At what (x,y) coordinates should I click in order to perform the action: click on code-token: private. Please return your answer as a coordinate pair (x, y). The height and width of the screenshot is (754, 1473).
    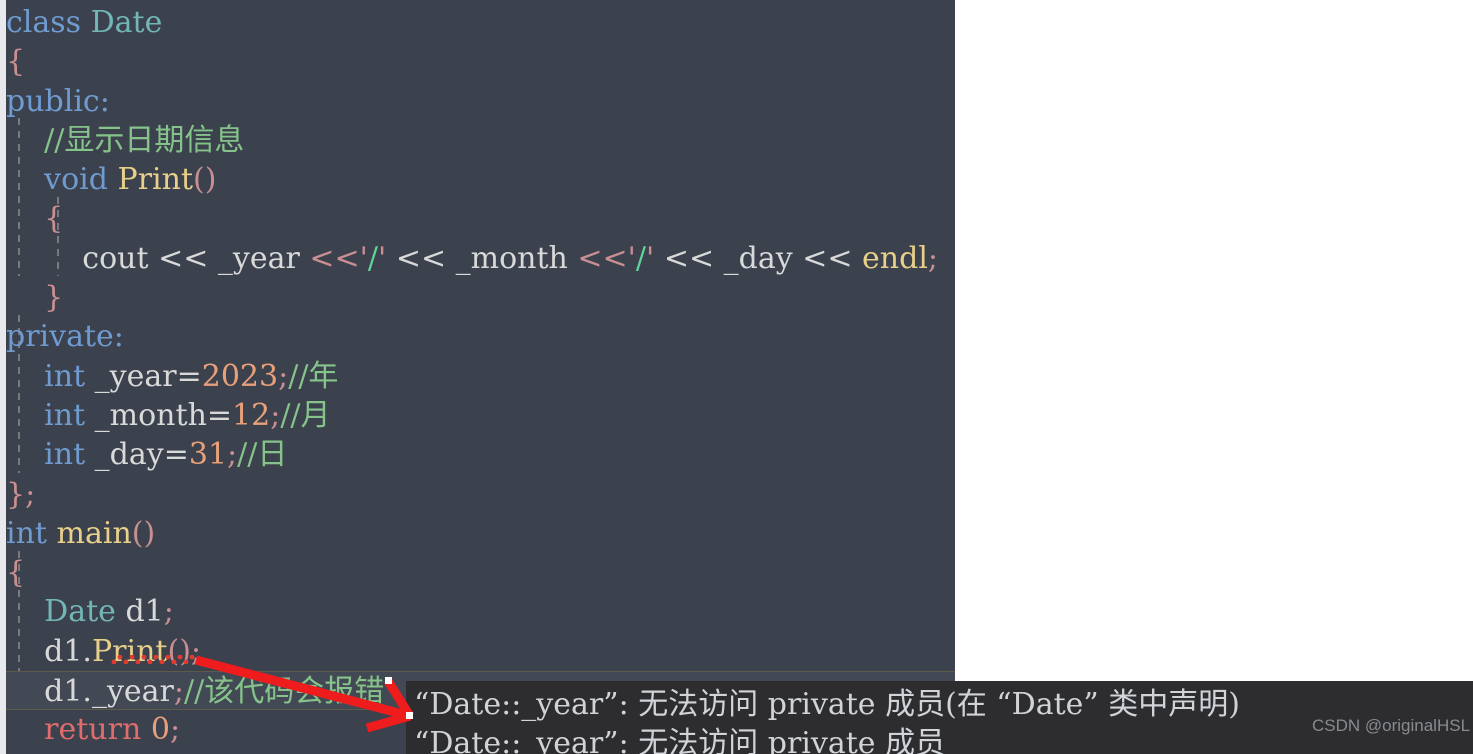
    Looking at the image, I should click on (60, 337).